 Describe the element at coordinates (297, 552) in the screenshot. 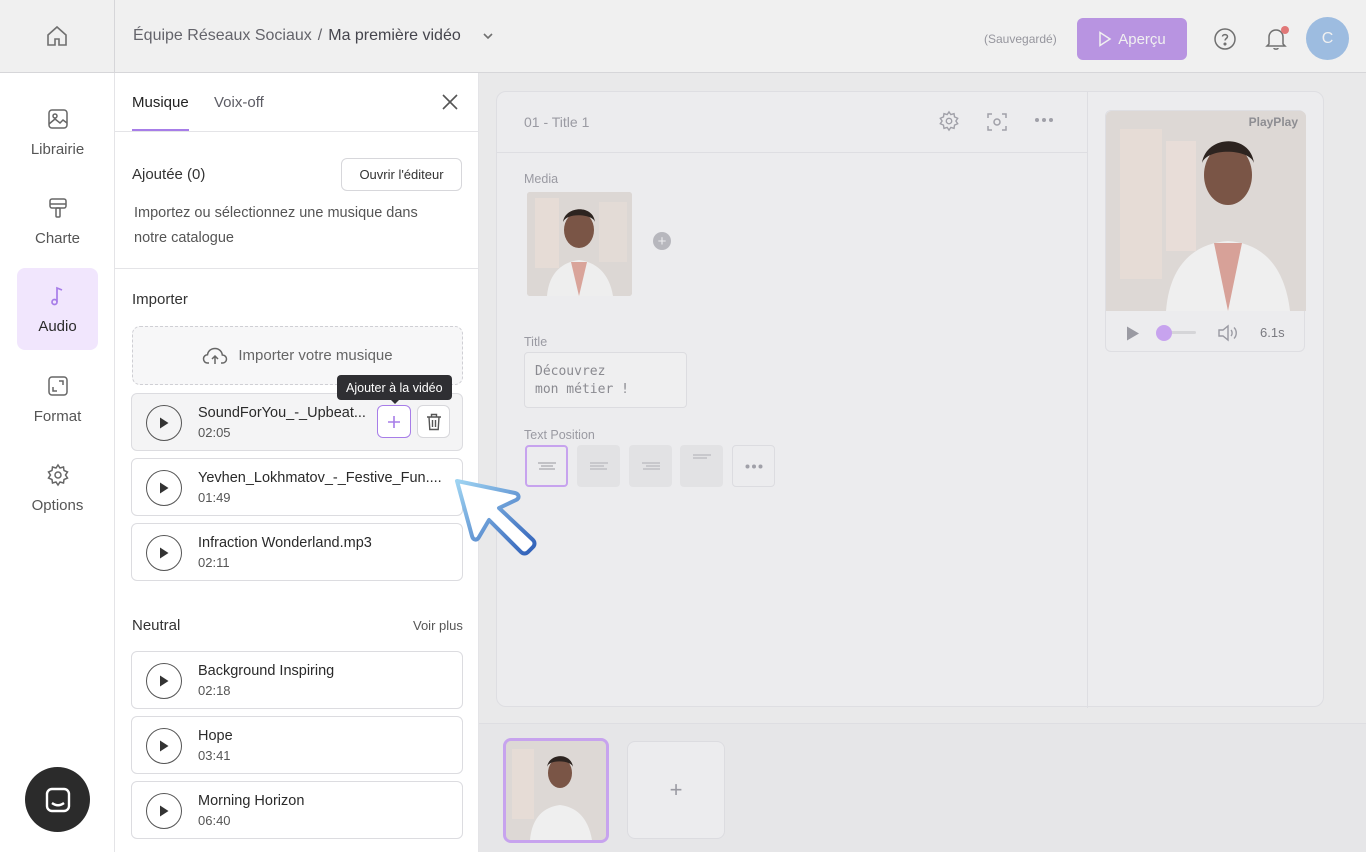

I see `imported-track: Infraction Wonderland.mp3 02:11` at that location.